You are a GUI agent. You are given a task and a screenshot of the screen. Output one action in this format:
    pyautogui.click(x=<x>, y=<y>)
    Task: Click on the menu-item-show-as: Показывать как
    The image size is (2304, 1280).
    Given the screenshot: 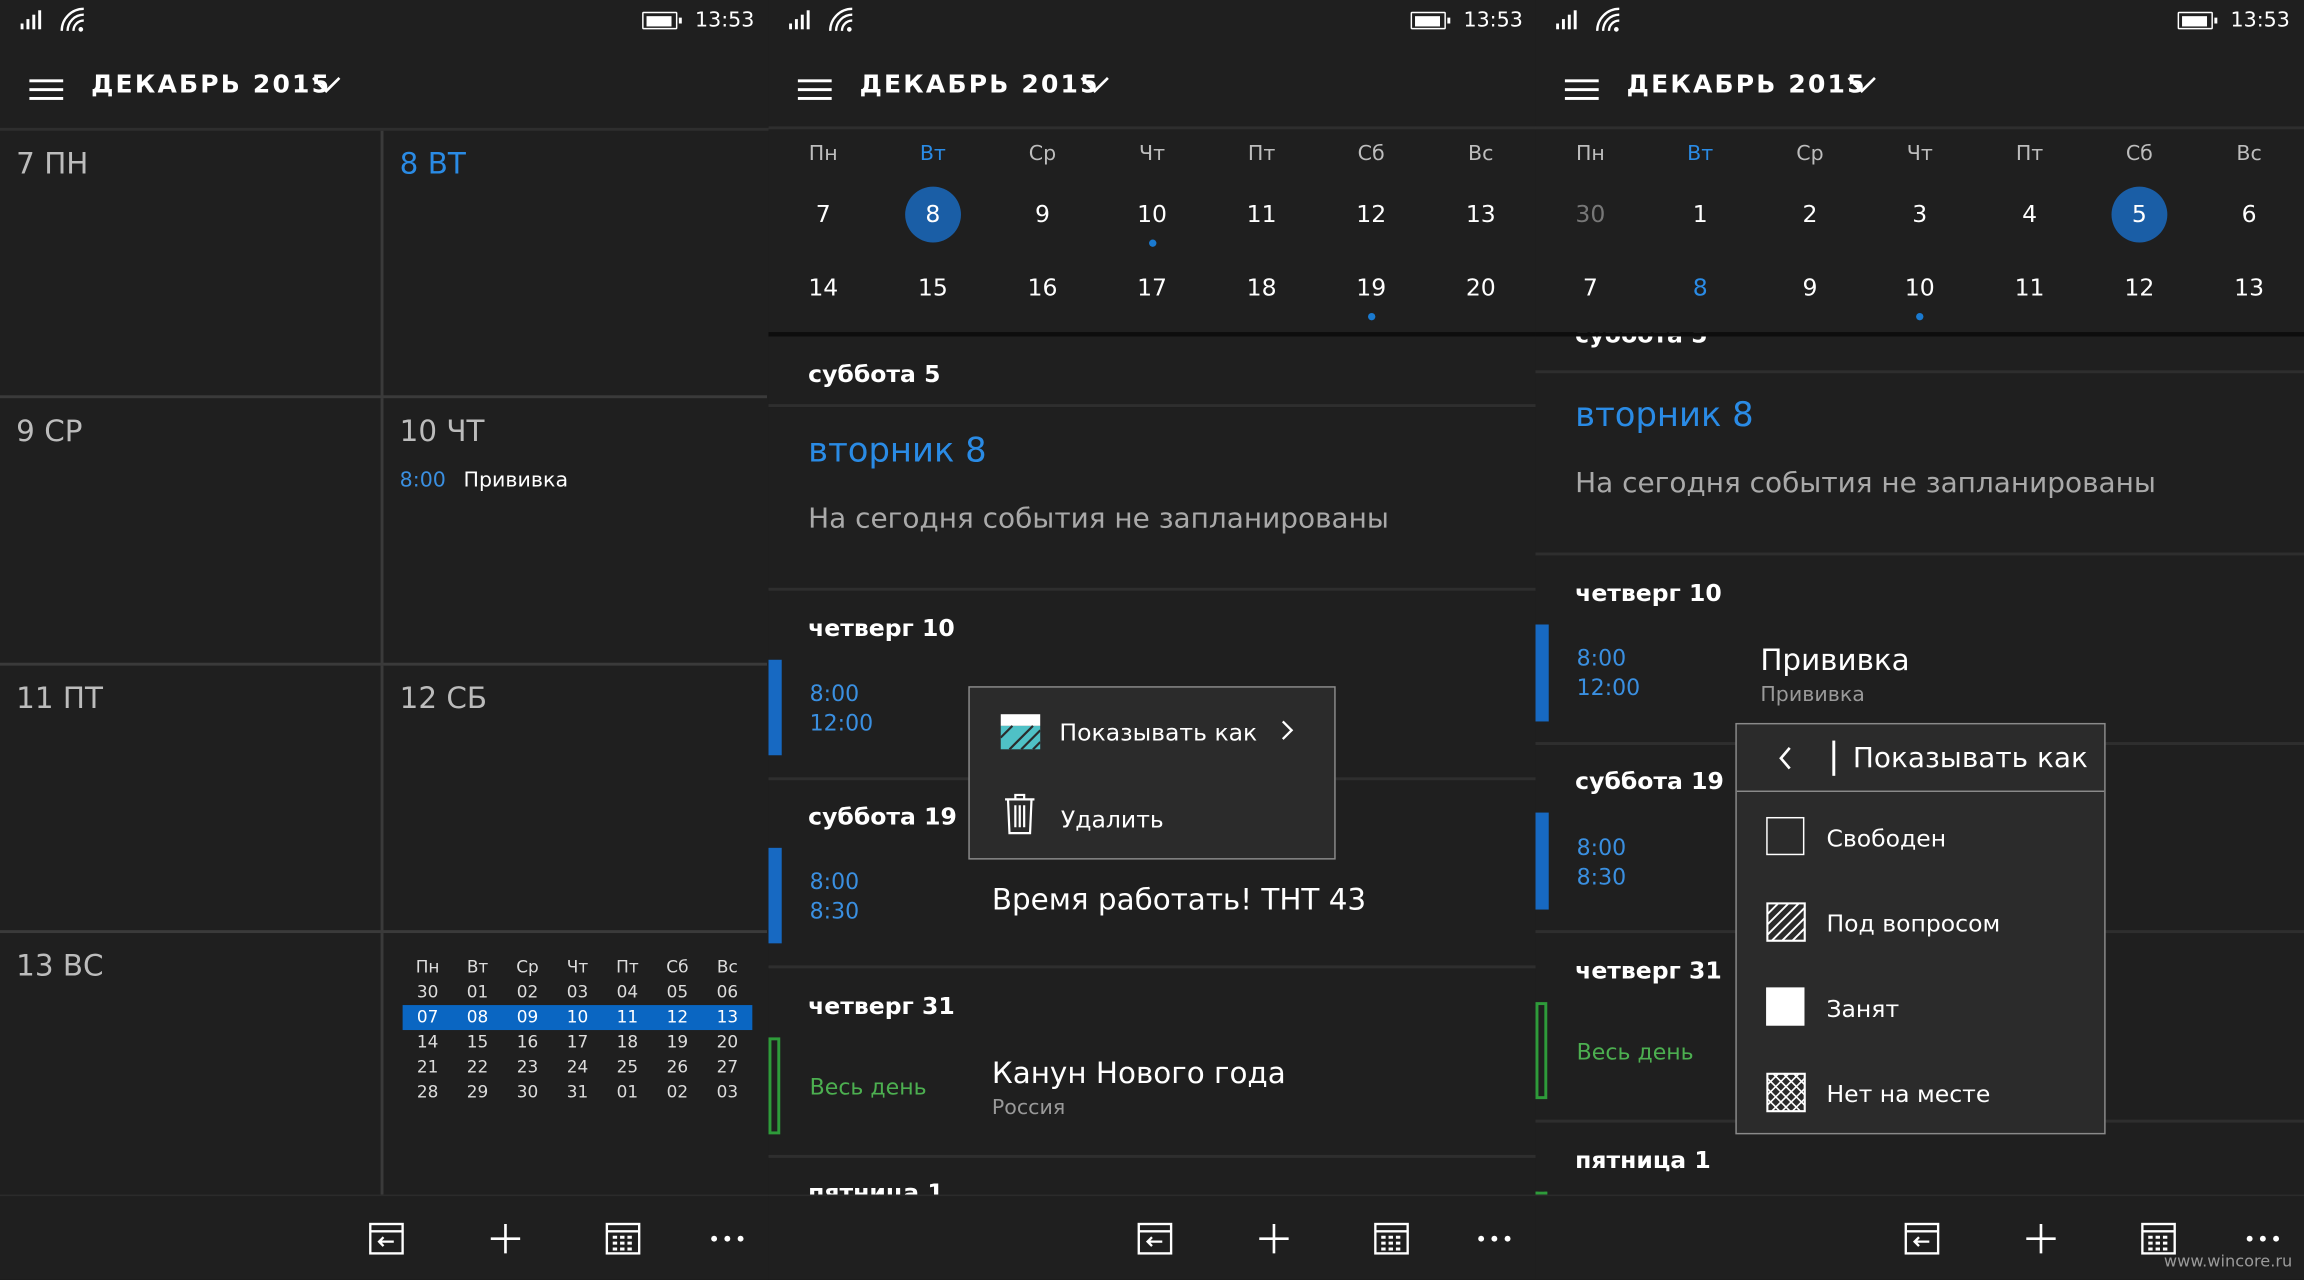 What is the action you would take?
    pyautogui.click(x=1152, y=730)
    